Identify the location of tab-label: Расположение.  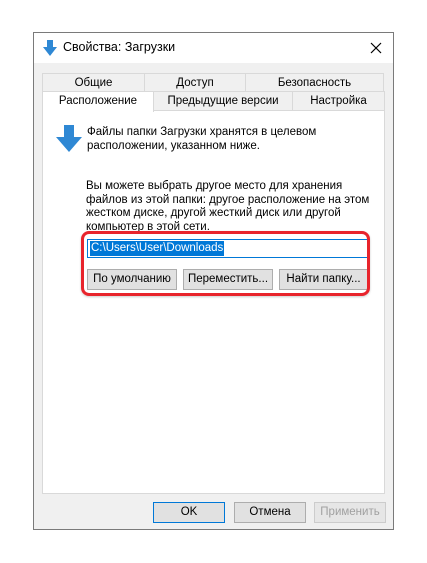
(98, 101).